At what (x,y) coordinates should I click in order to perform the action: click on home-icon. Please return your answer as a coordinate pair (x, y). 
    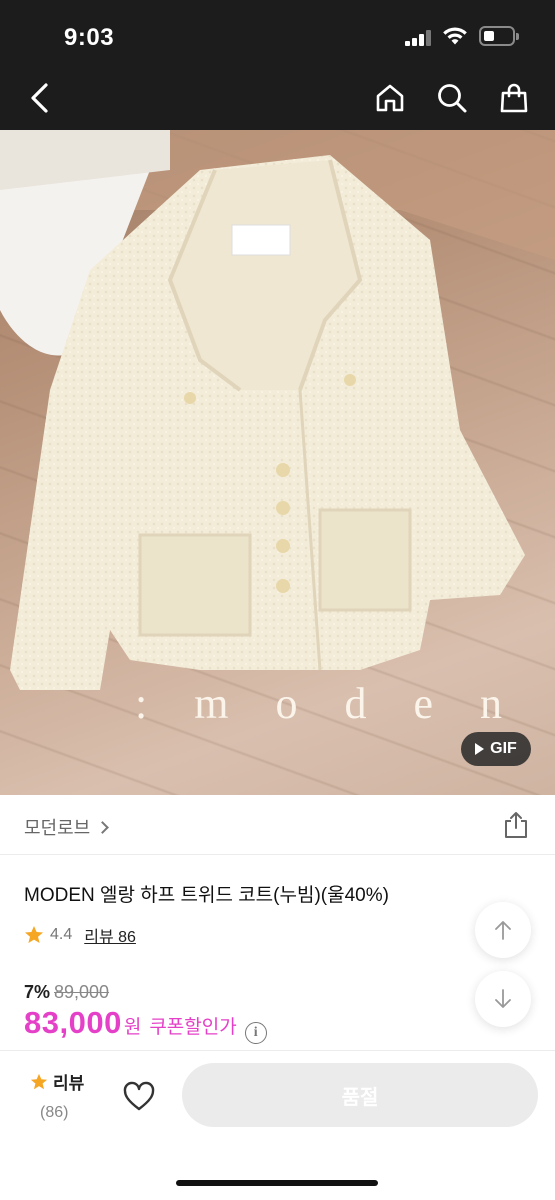
    Looking at the image, I should click on (390, 98).